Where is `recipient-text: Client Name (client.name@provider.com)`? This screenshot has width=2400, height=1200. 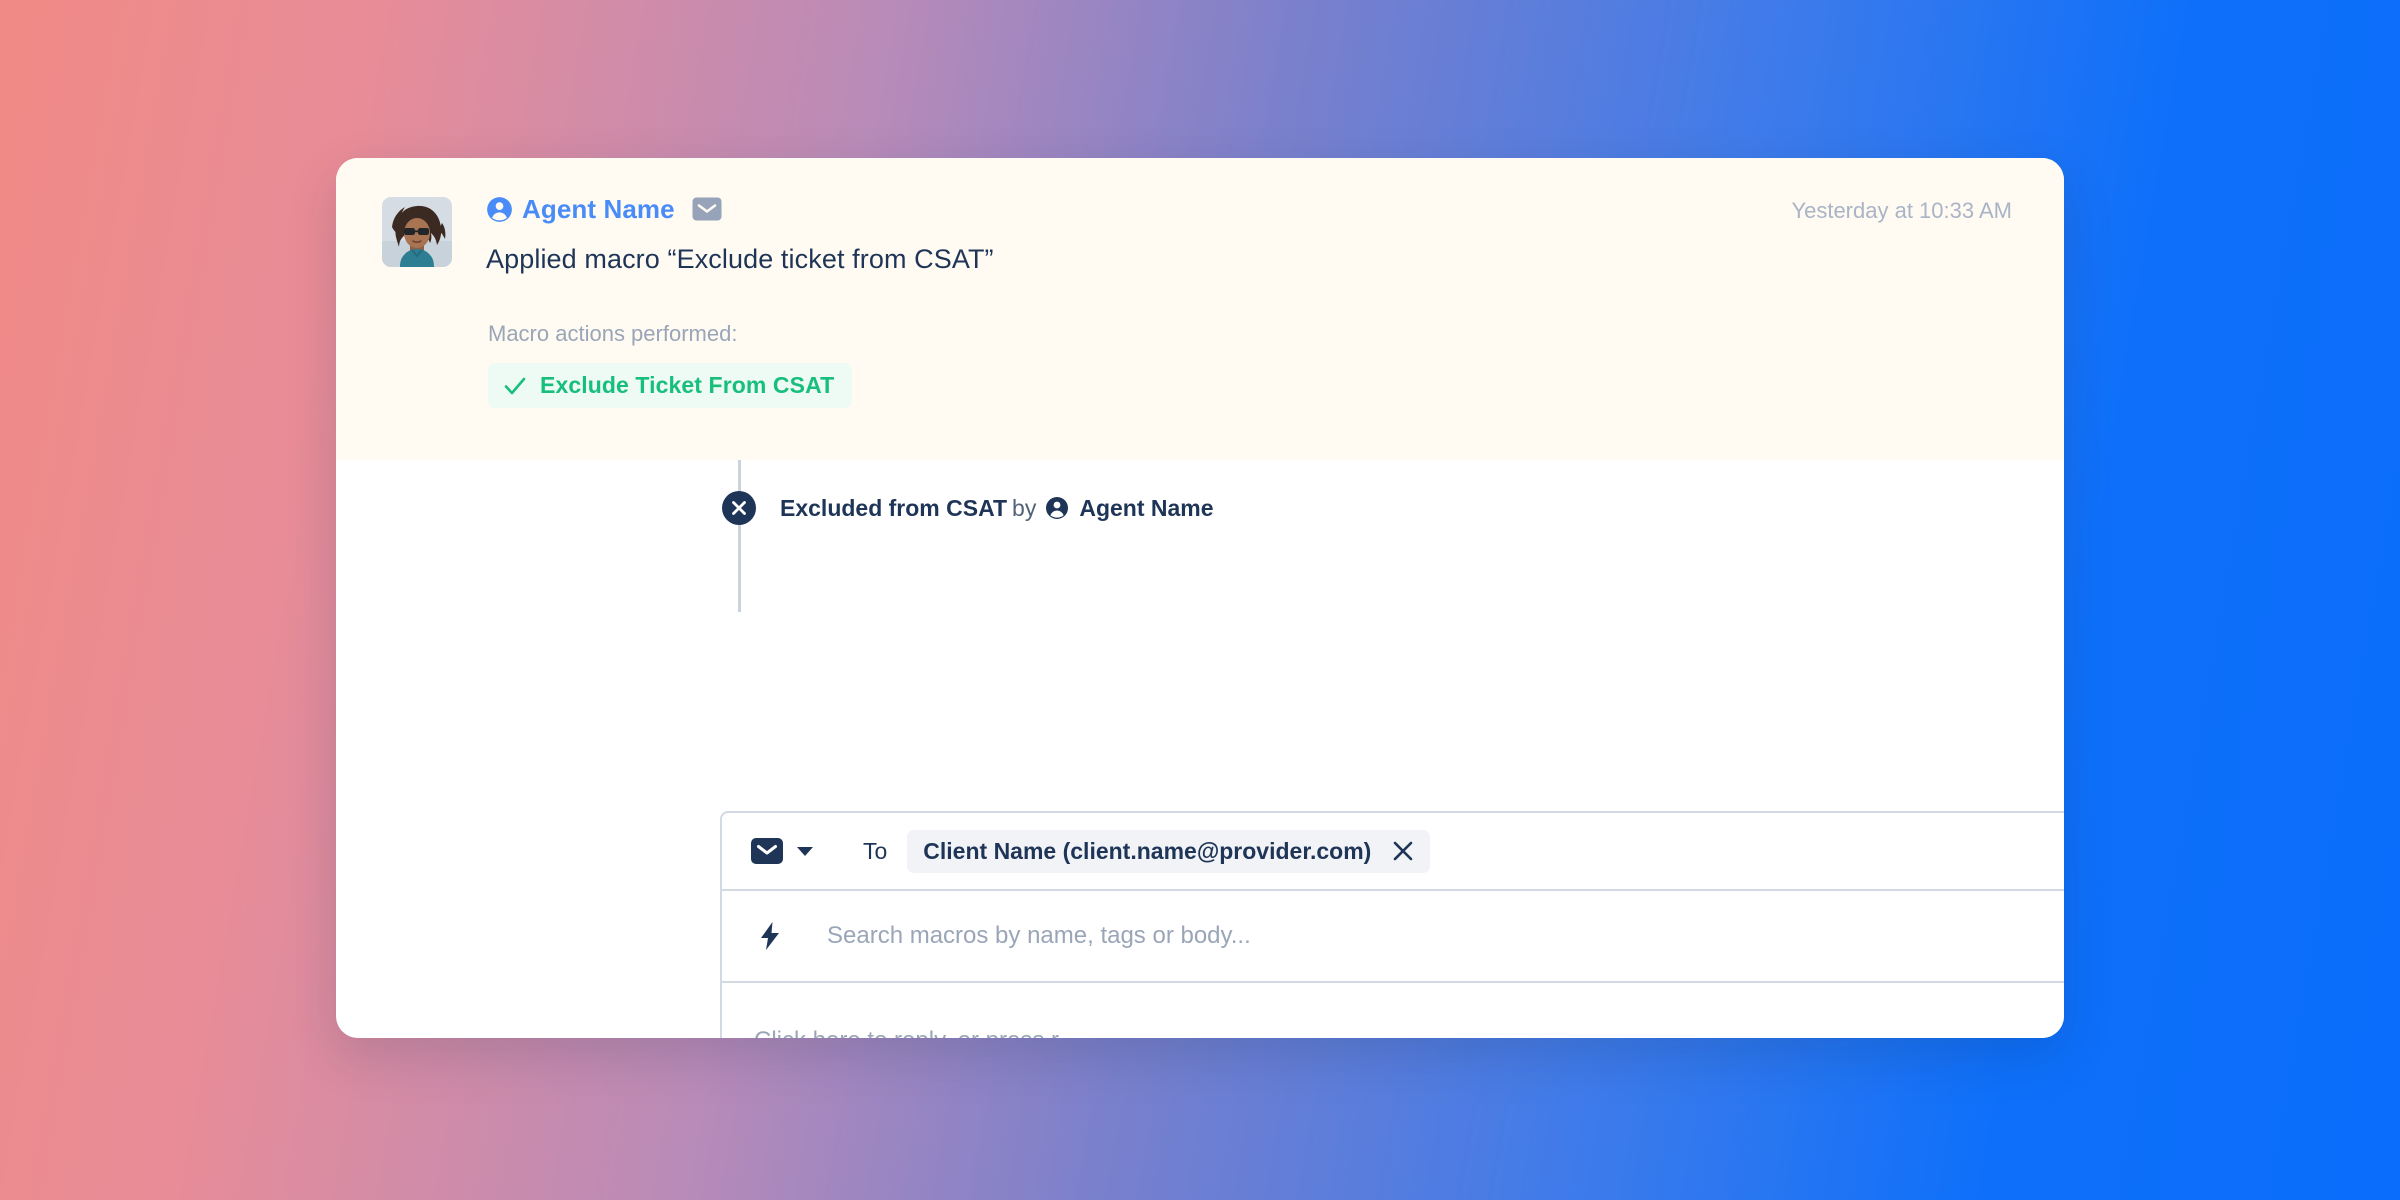
recipient-text: Client Name (client.name@provider.com) is located at coordinates (1147, 850).